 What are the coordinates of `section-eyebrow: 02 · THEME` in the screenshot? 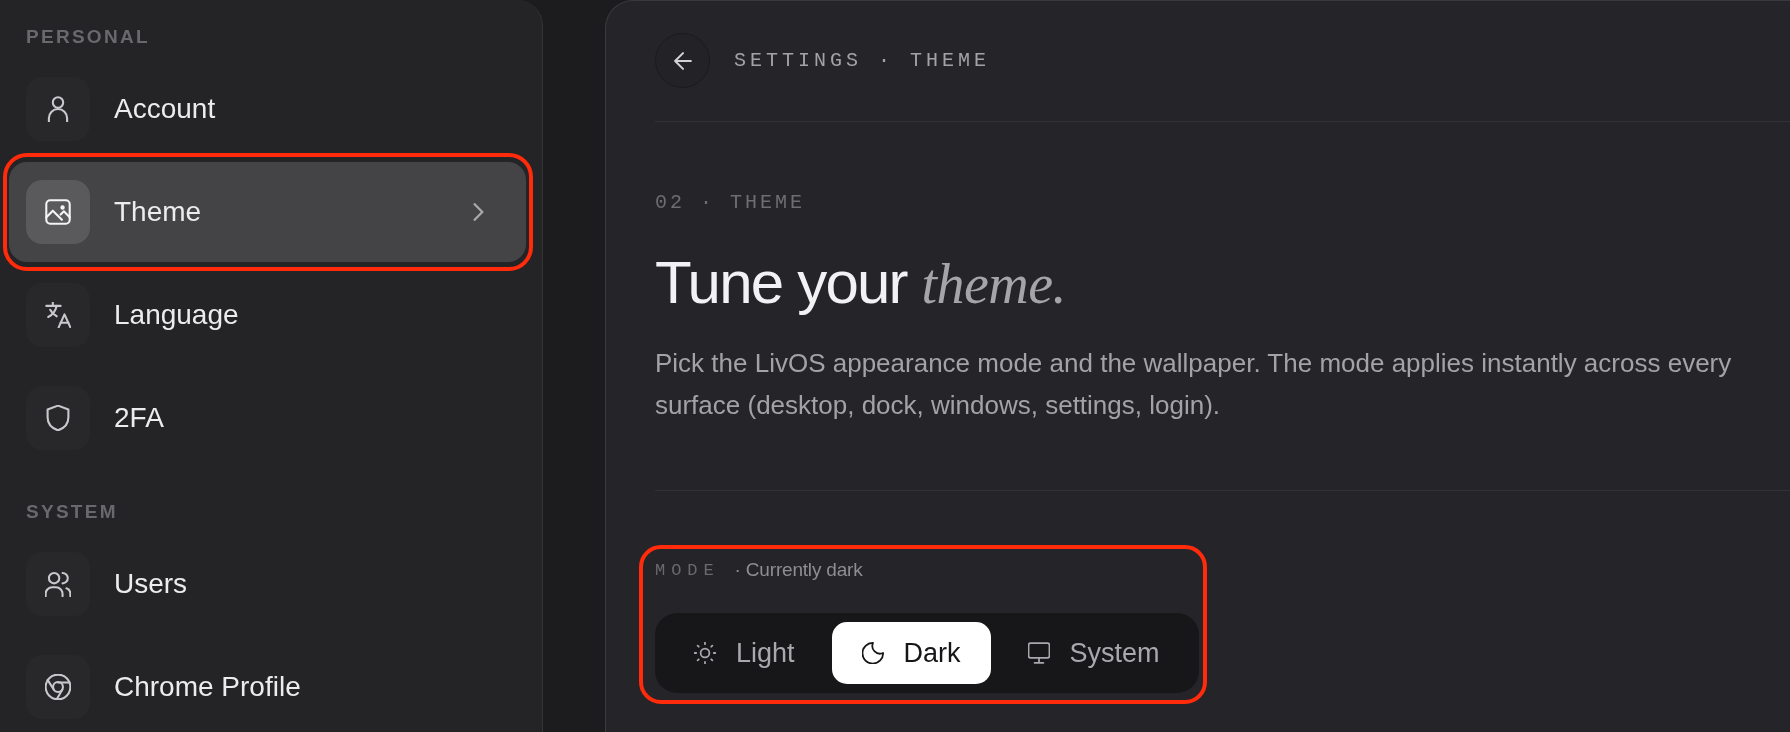 It's located at (730, 203).